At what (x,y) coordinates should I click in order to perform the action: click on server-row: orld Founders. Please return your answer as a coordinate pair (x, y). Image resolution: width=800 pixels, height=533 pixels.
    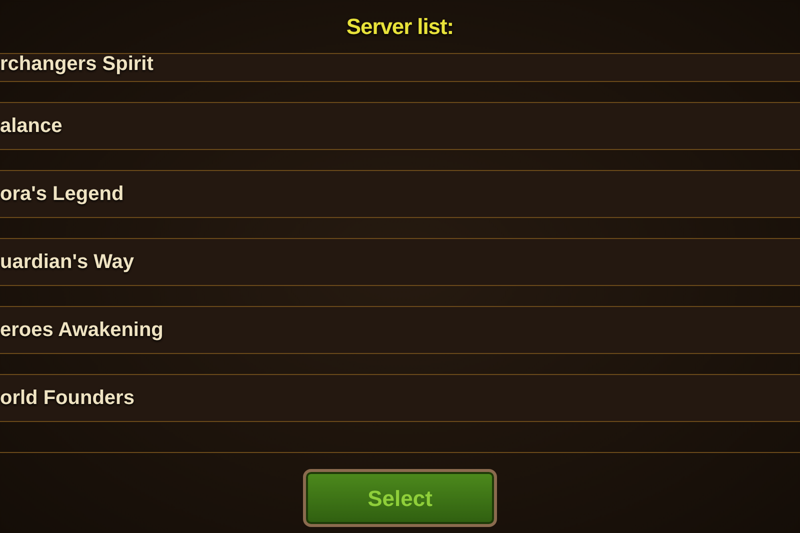
    Looking at the image, I should click on (400, 398).